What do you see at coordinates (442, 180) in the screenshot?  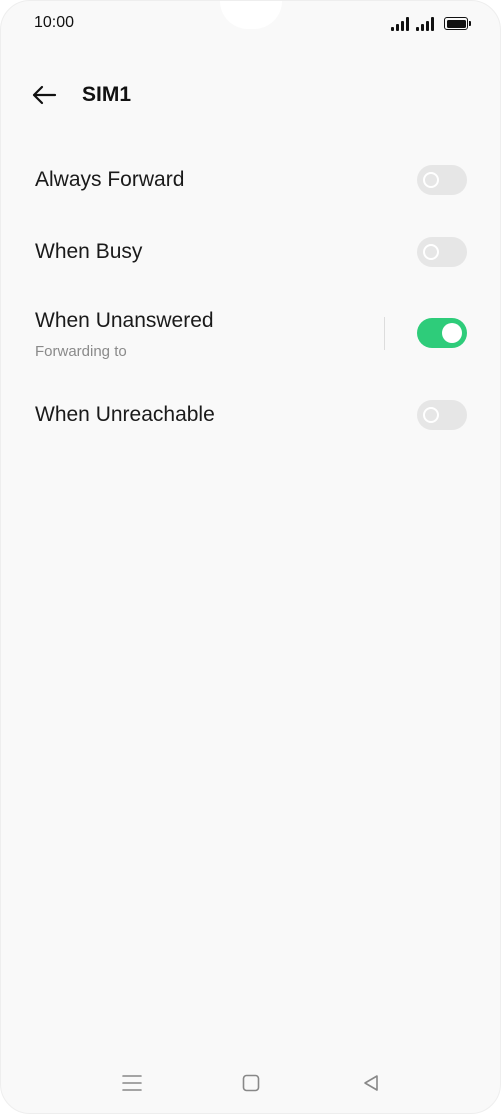 I see `always-forward-toggle` at bounding box center [442, 180].